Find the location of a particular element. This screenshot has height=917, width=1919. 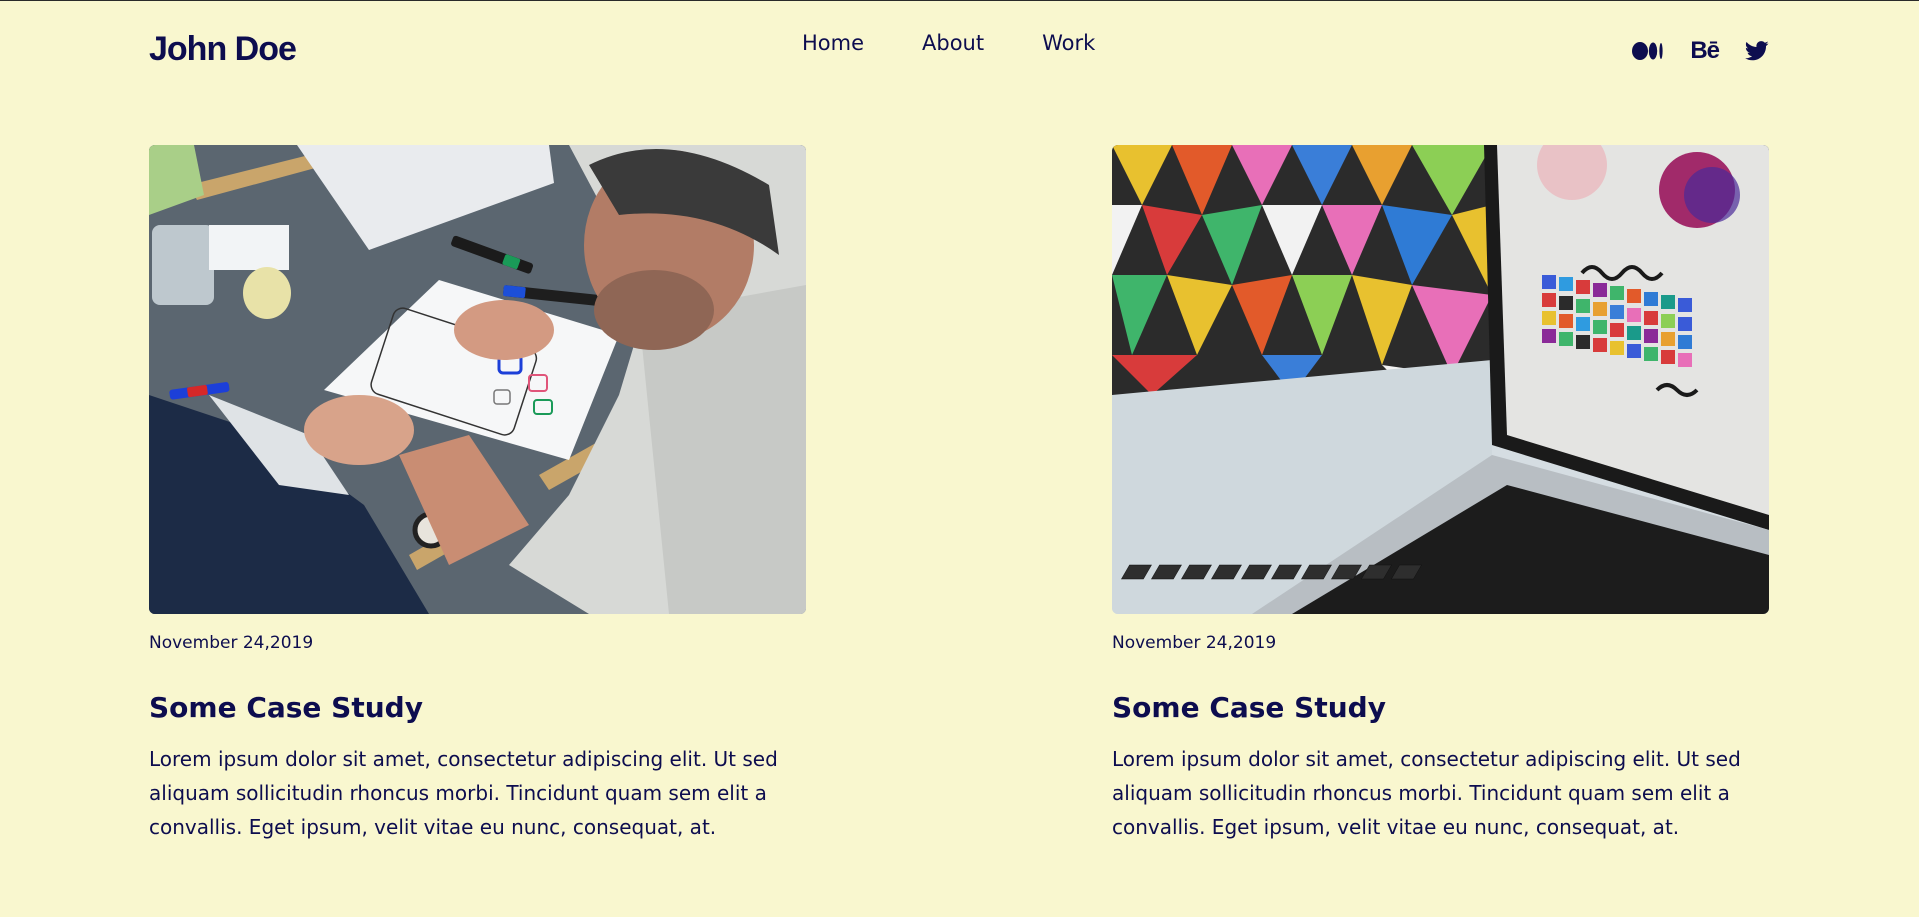

main-nav: Home About Work is located at coordinates (977, 43).